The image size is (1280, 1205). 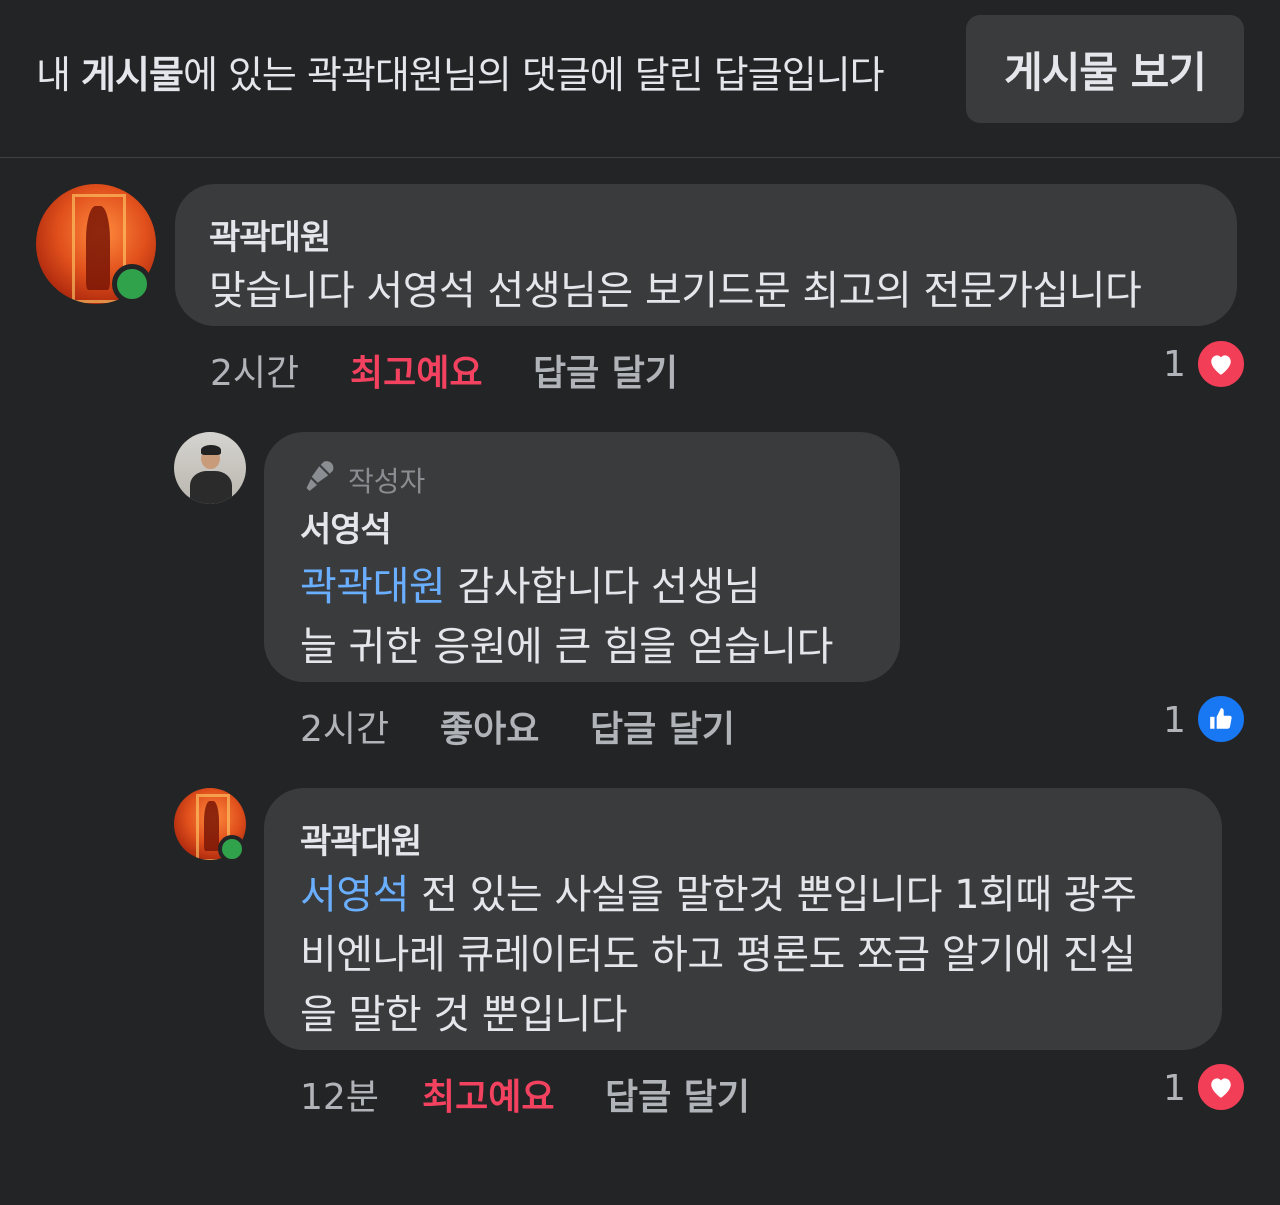 I want to click on comment-text-line: 늘 귀한 응원에 큰 힘을 얻습니다, so click(x=566, y=647).